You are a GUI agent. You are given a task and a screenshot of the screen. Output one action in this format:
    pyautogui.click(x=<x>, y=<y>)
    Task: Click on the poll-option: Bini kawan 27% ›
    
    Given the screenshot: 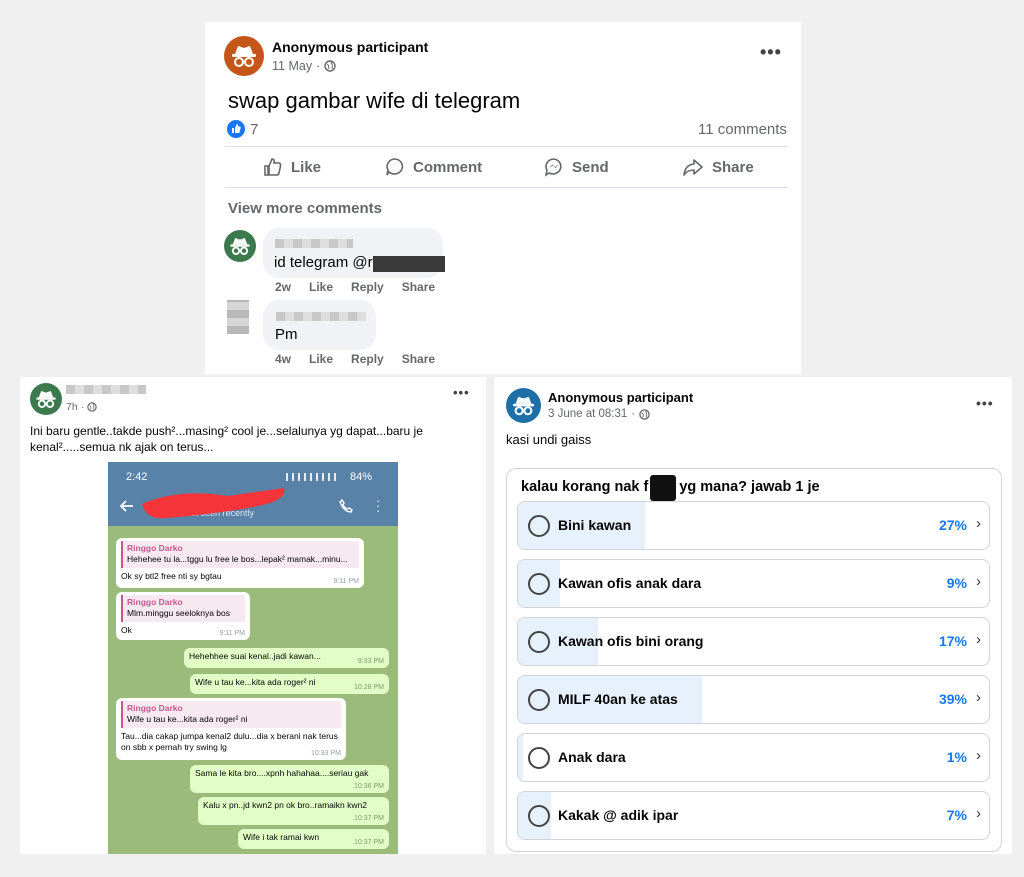 What is the action you would take?
    pyautogui.click(x=753, y=525)
    